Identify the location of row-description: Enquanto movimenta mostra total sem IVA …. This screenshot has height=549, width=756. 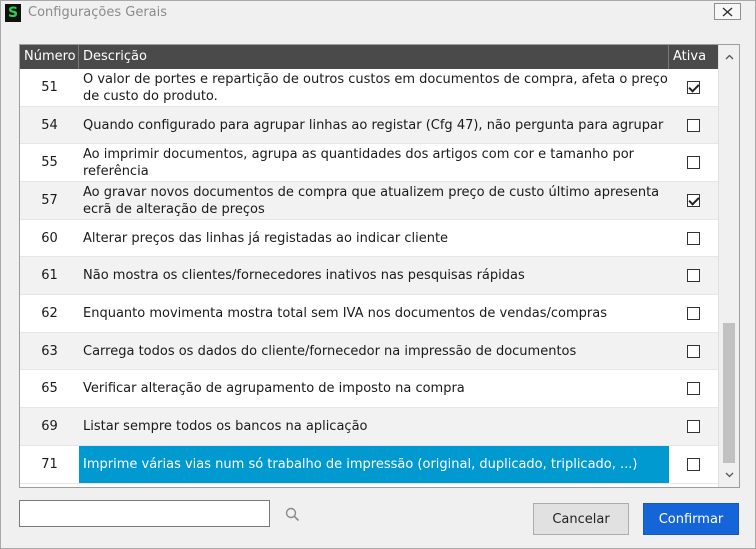
(345, 313).